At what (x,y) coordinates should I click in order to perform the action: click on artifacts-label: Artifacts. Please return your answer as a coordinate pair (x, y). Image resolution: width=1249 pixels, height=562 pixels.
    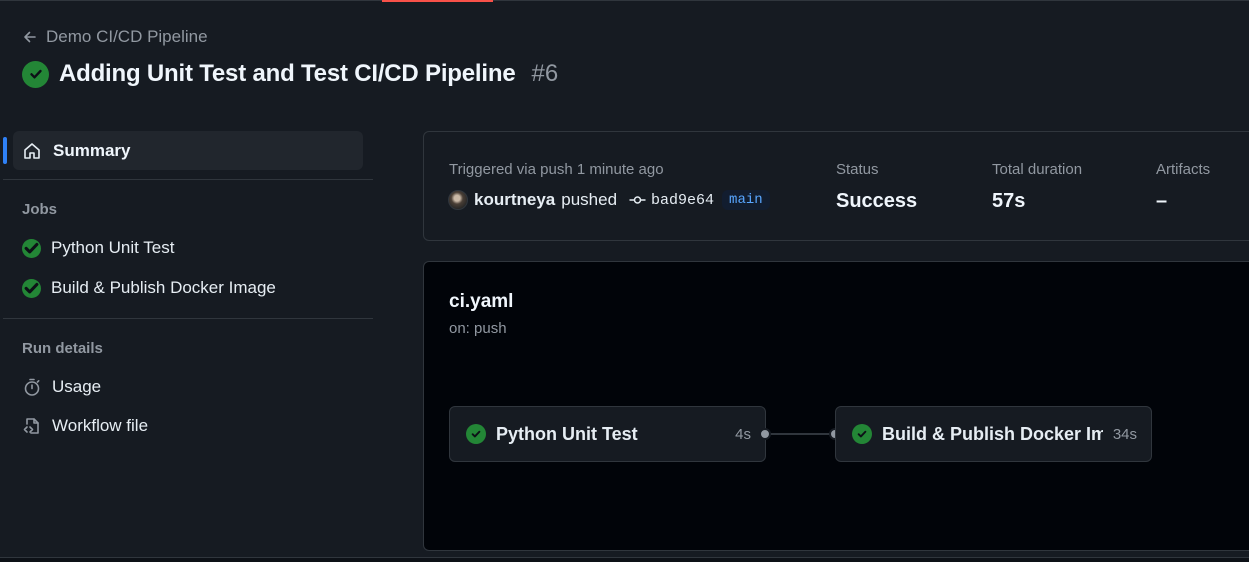
    Looking at the image, I should click on (1183, 169).